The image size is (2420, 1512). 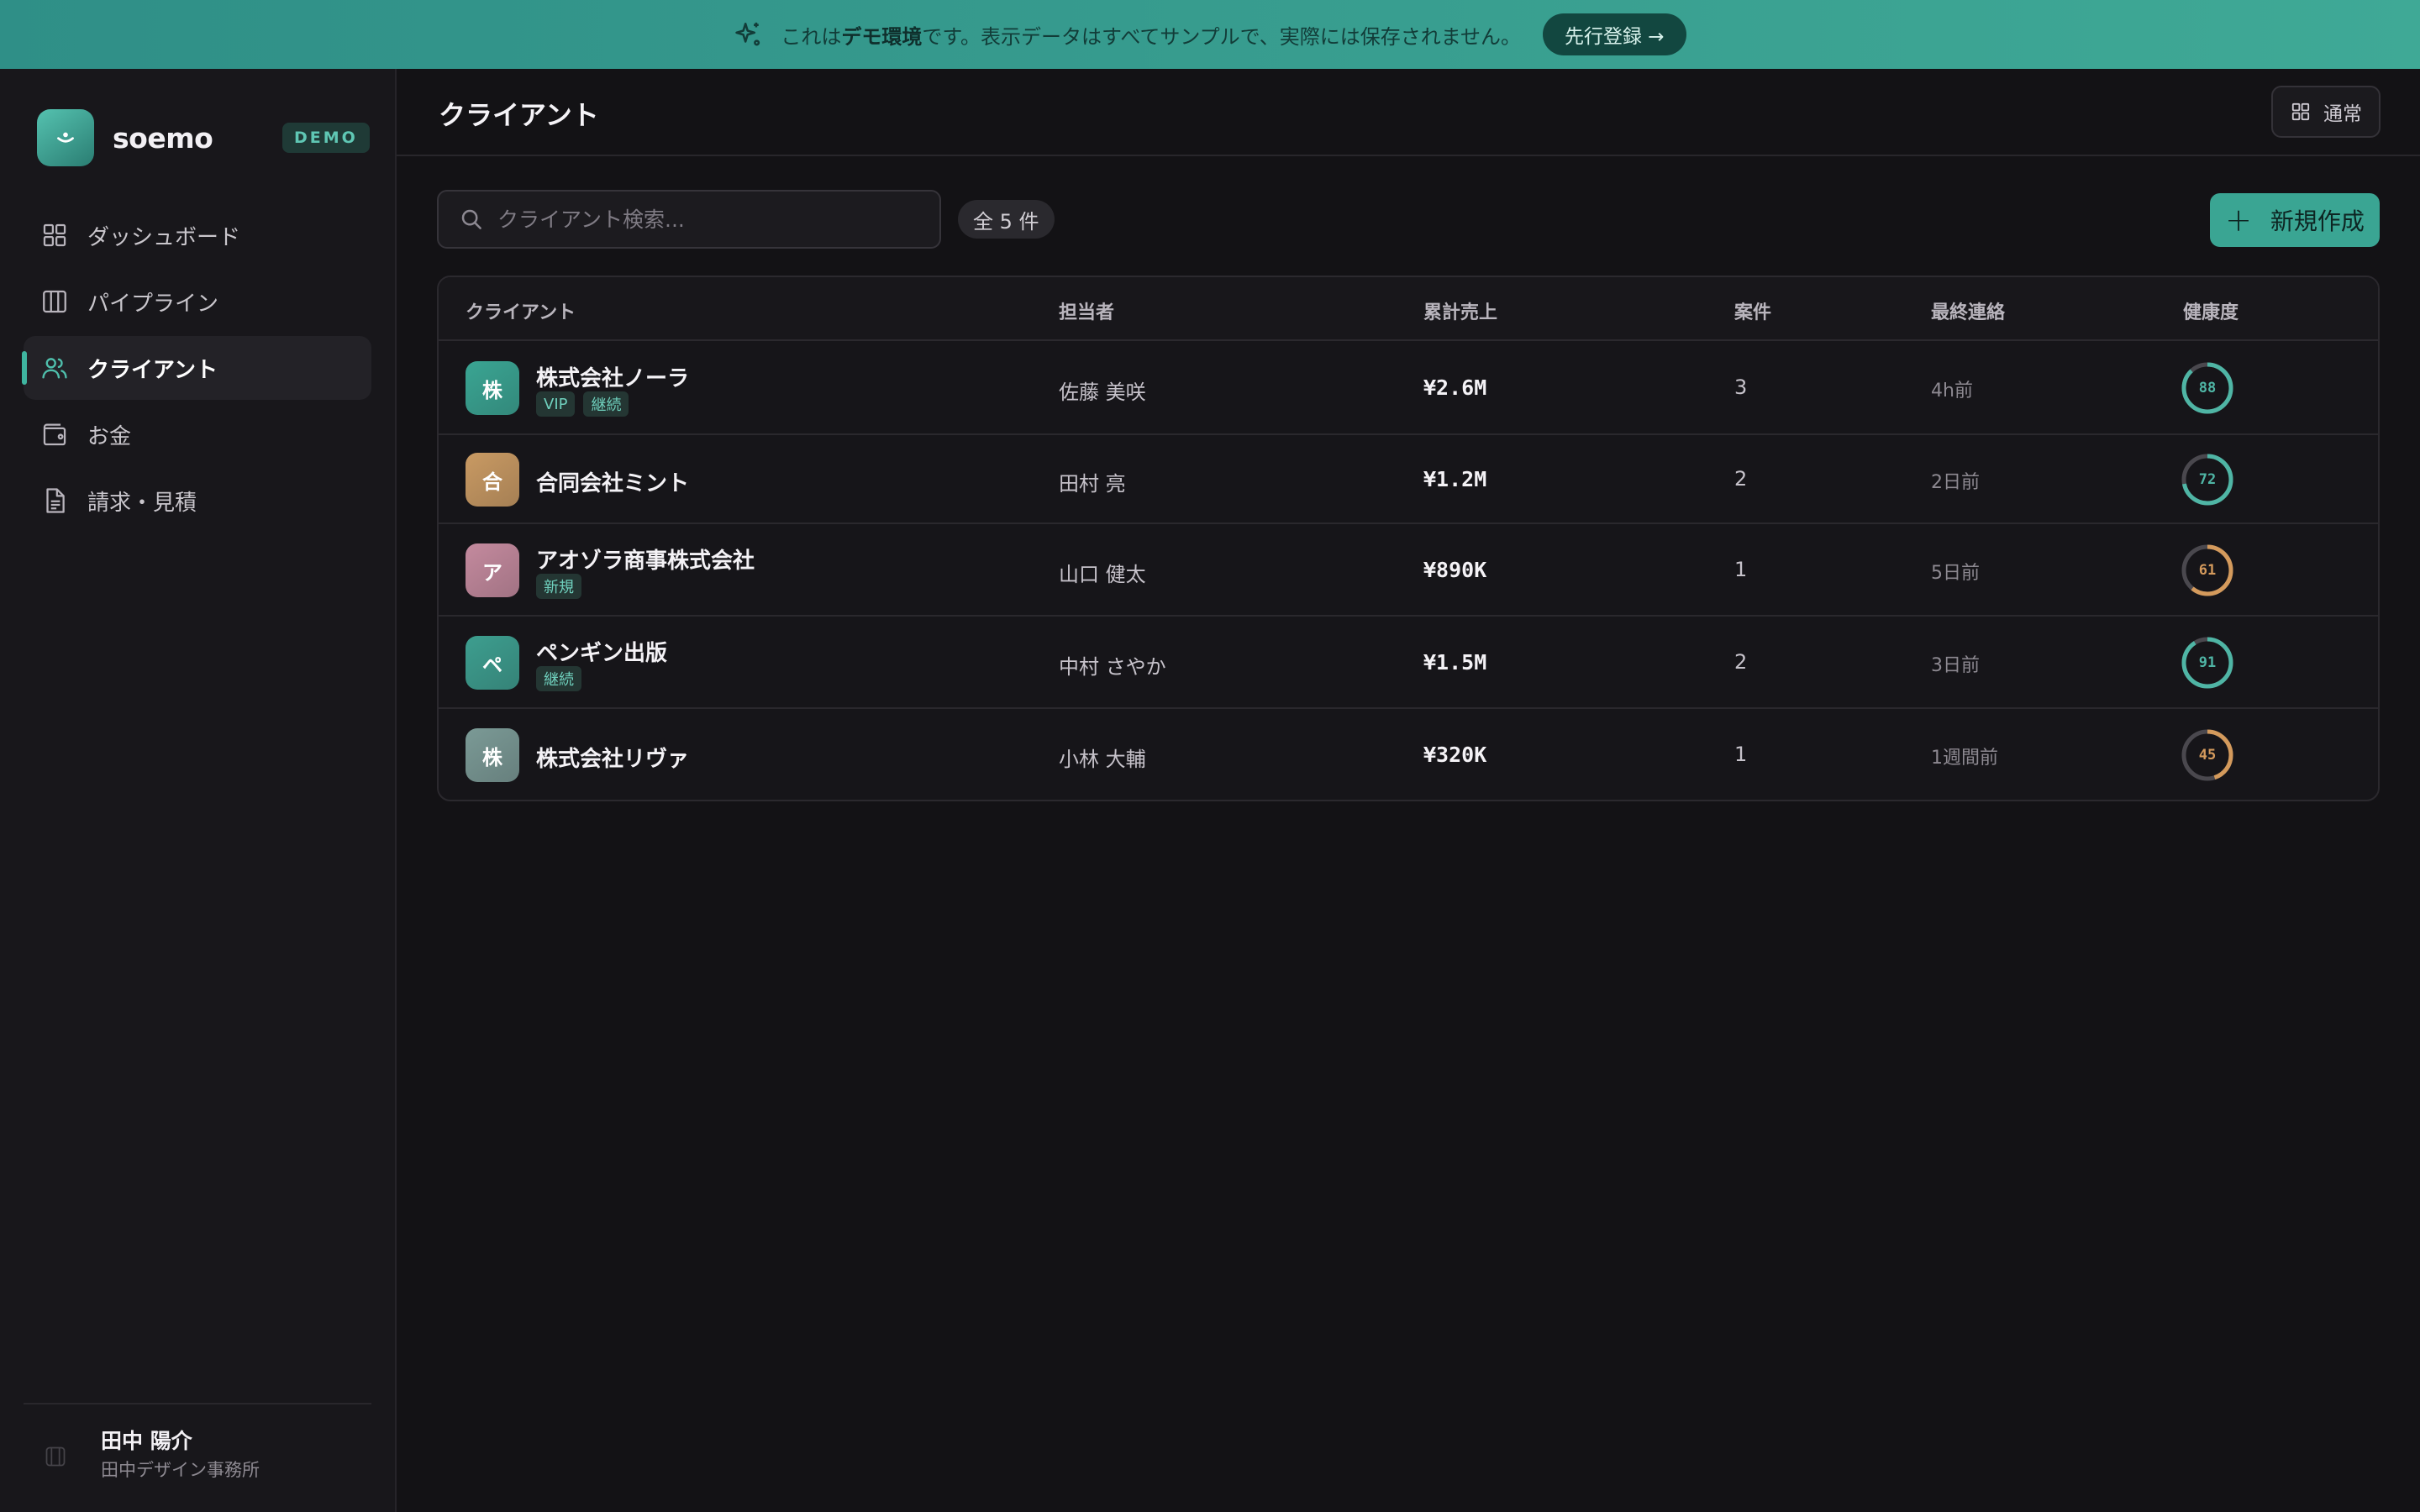 What do you see at coordinates (1752, 310) in the screenshot?
I see `column-header-deals: 案件` at bounding box center [1752, 310].